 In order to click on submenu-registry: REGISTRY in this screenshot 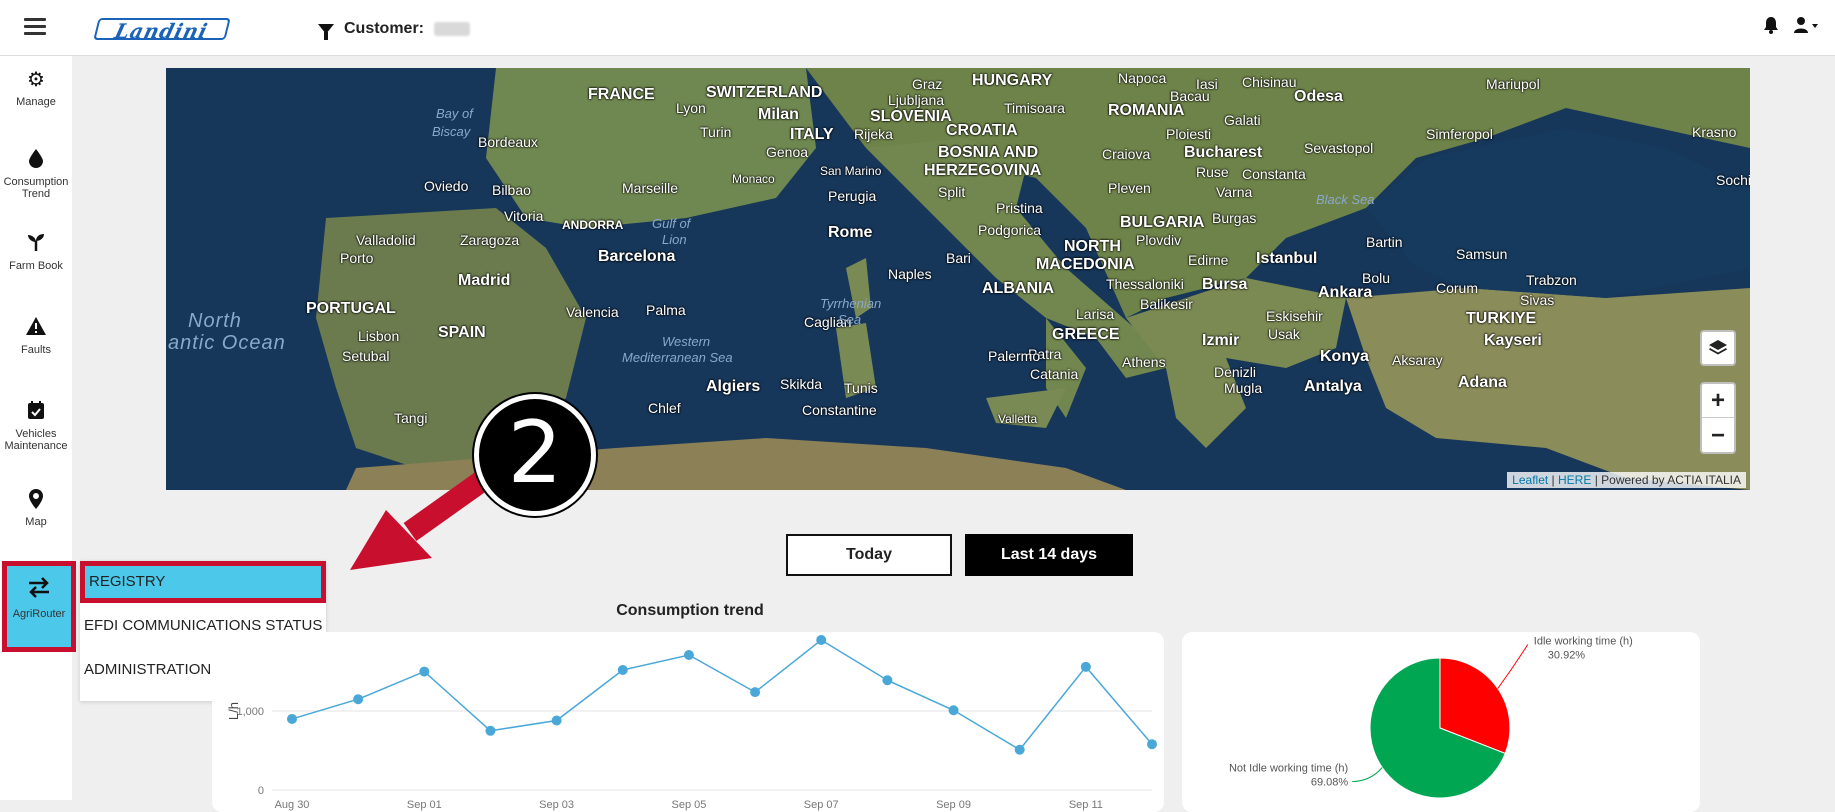, I will do `click(203, 582)`.